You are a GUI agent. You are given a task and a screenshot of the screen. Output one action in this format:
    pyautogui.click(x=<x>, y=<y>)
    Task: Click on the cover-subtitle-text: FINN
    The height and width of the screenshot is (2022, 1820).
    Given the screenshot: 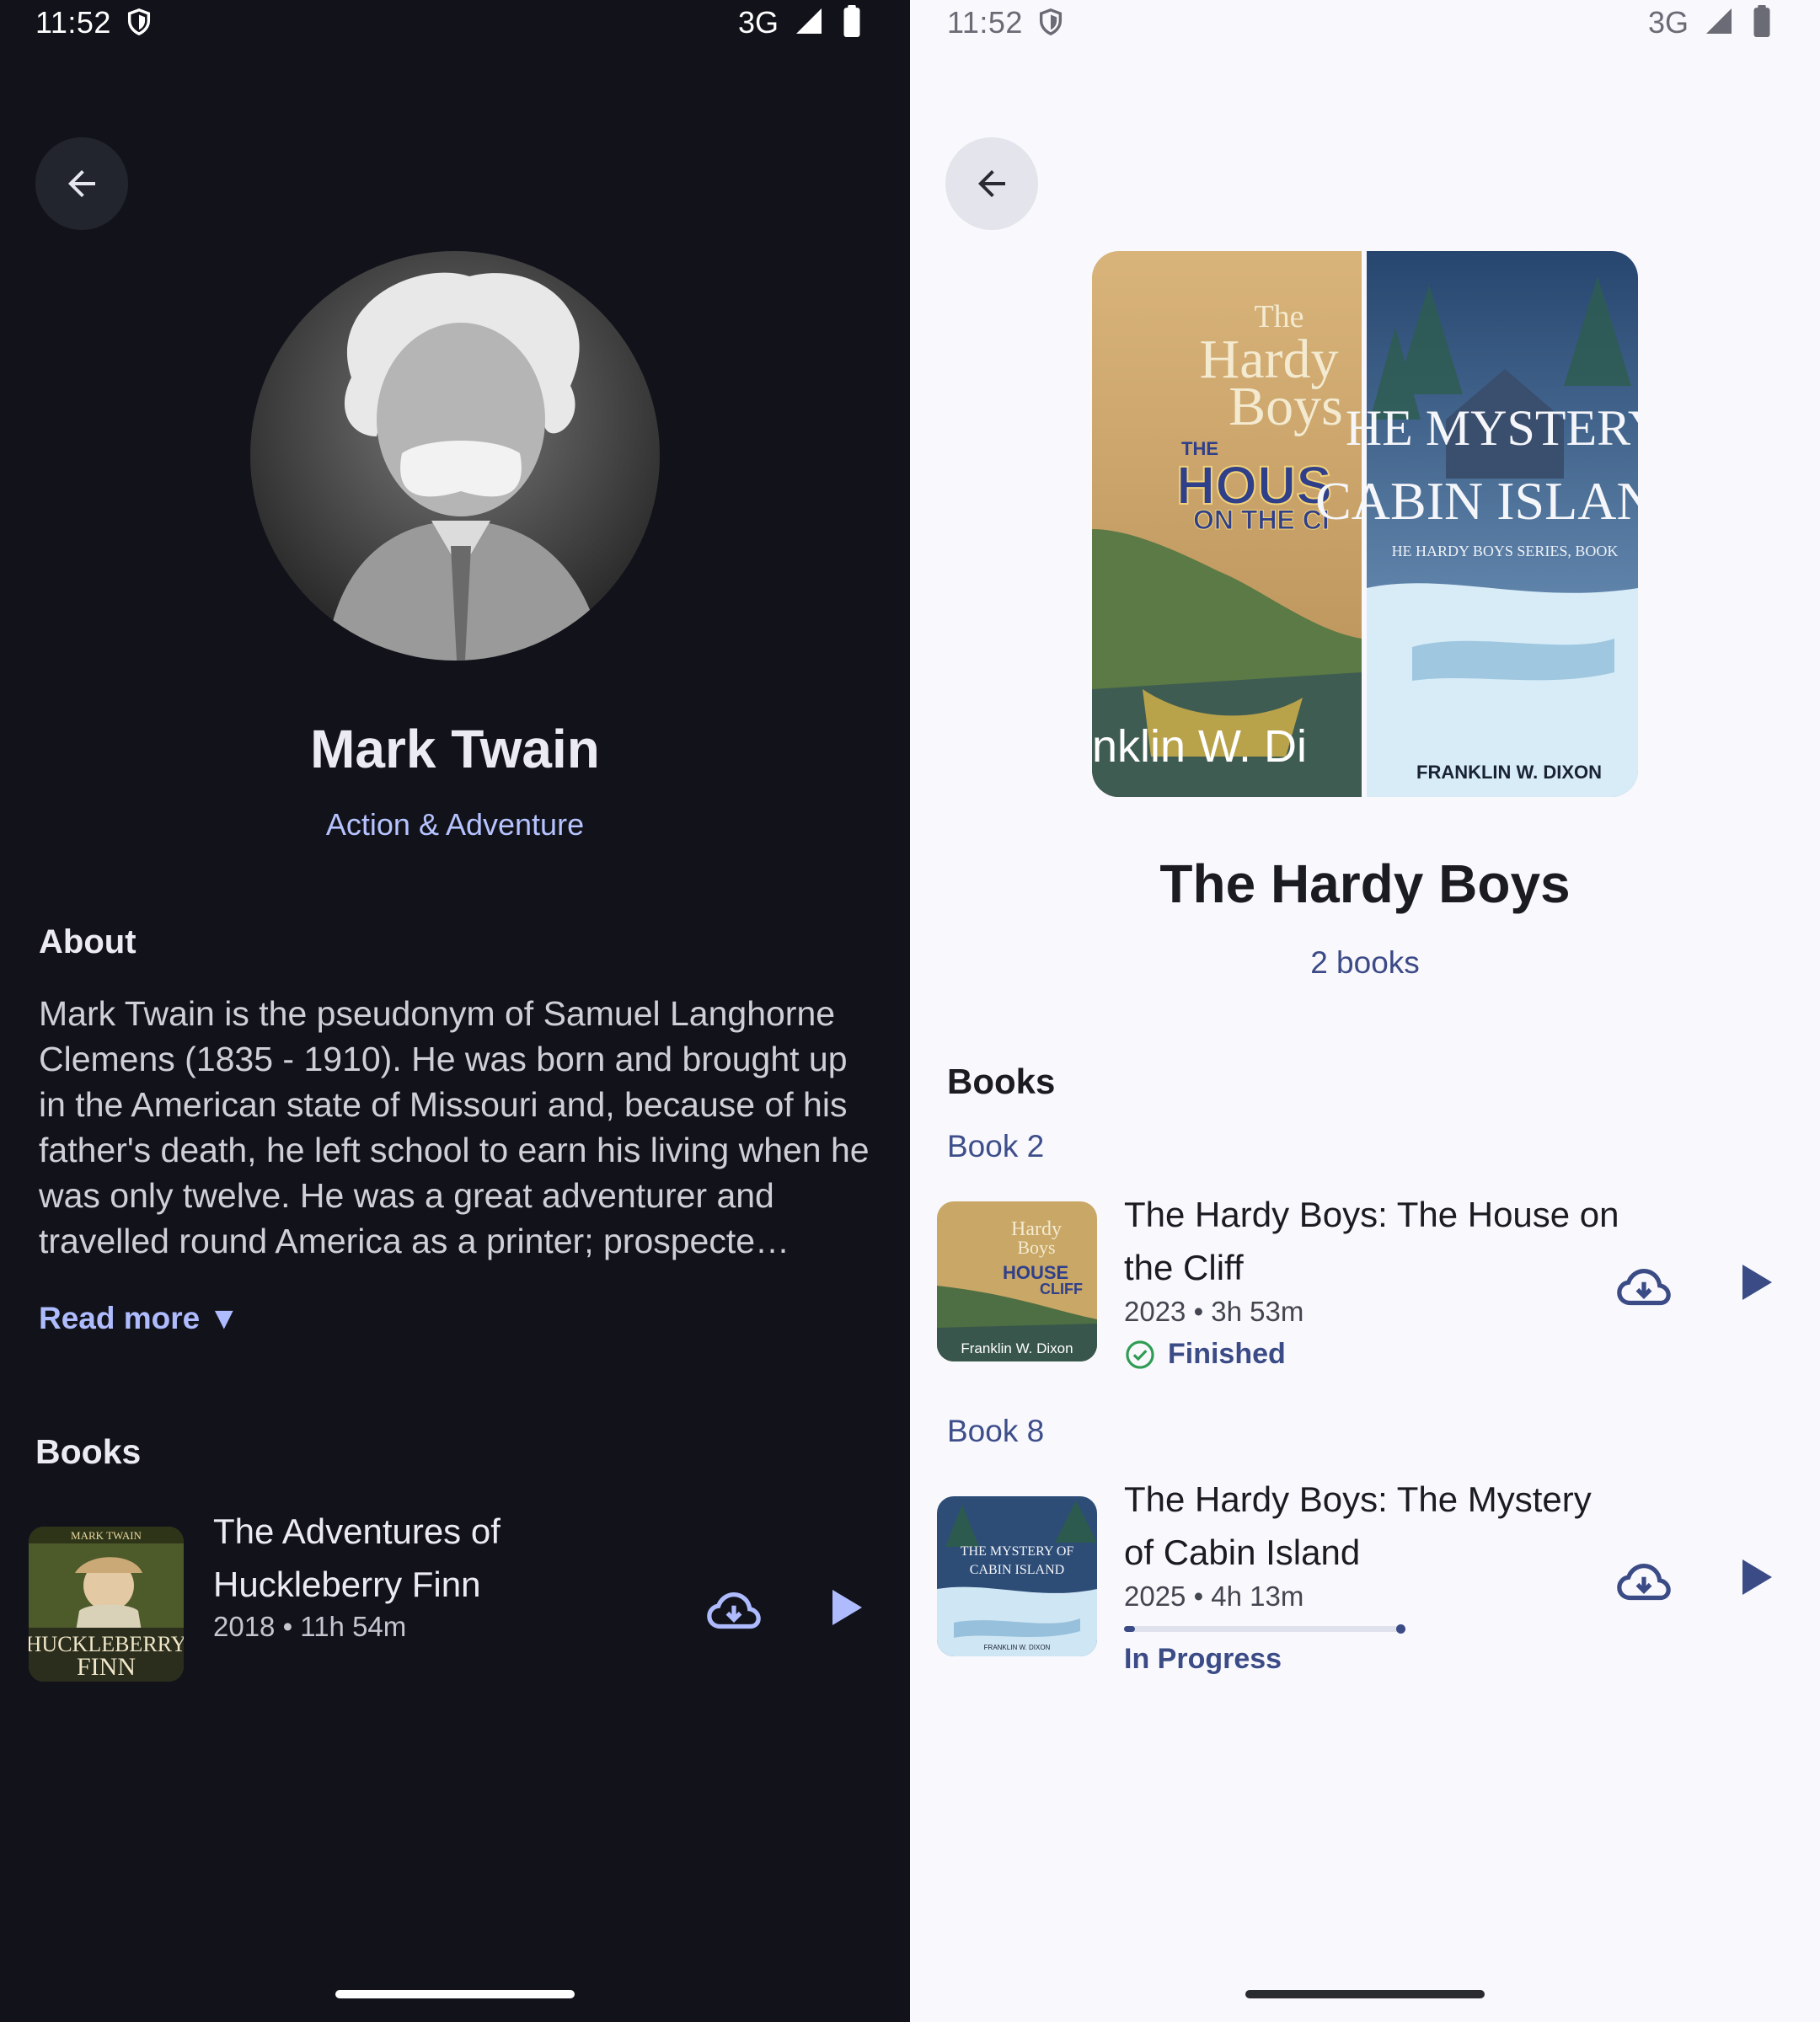 What is the action you would take?
    pyautogui.click(x=106, y=1667)
    